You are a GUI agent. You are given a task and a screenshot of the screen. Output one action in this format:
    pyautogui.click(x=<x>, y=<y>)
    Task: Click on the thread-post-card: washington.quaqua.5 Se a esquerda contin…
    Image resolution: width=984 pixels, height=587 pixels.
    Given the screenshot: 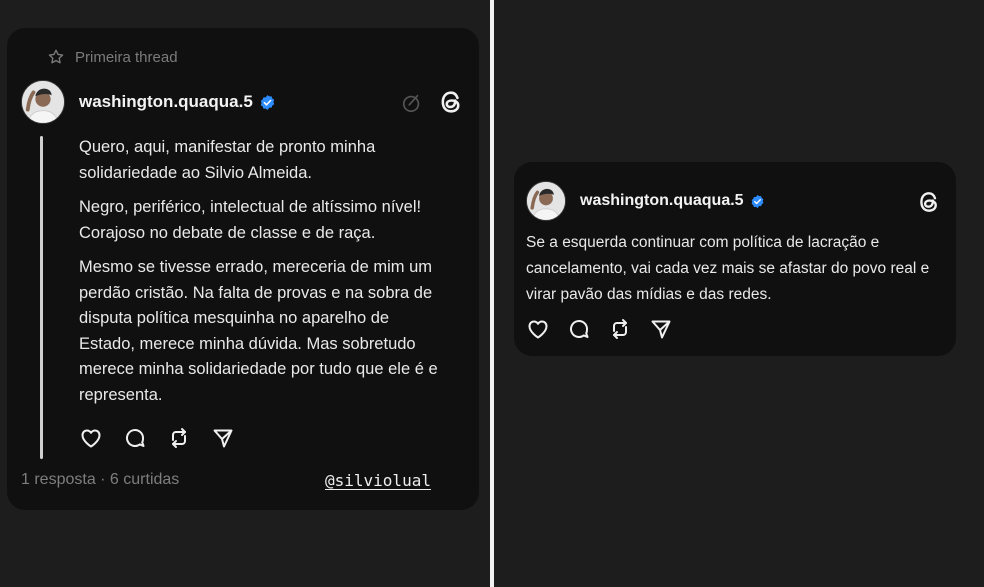 What is the action you would take?
    pyautogui.click(x=735, y=259)
    